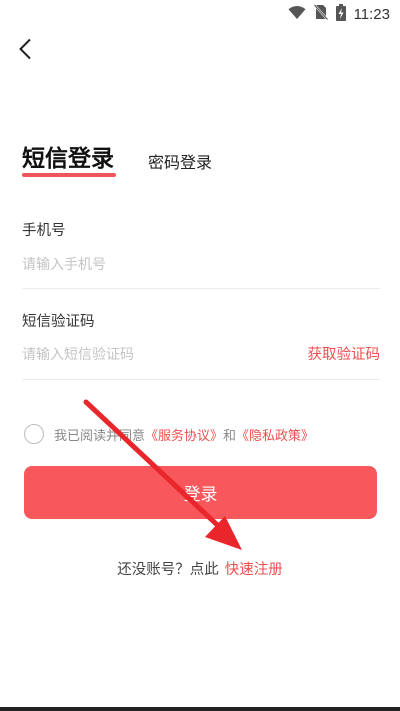 This screenshot has height=711, width=400. What do you see at coordinates (69, 175) in the screenshot?
I see `active-tab-indicator` at bounding box center [69, 175].